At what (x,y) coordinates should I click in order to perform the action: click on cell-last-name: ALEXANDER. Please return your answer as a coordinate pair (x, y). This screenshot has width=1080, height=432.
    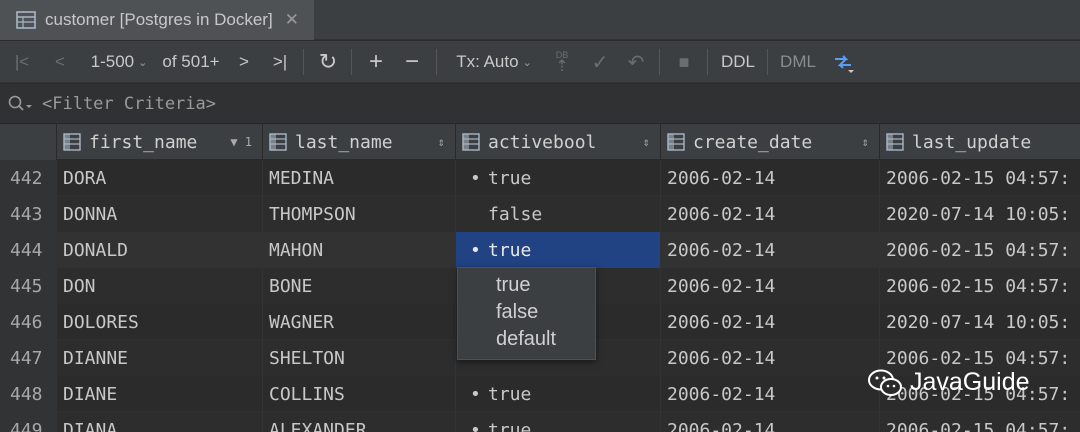
    Looking at the image, I should click on (359, 422).